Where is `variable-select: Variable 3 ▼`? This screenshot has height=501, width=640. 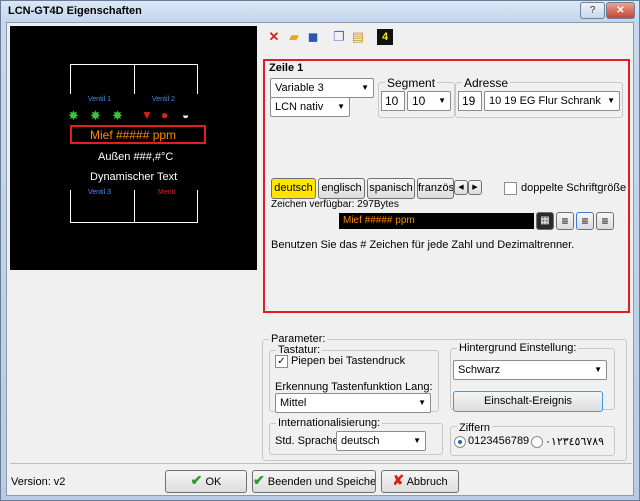
variable-select: Variable 3 ▼ is located at coordinates (322, 88).